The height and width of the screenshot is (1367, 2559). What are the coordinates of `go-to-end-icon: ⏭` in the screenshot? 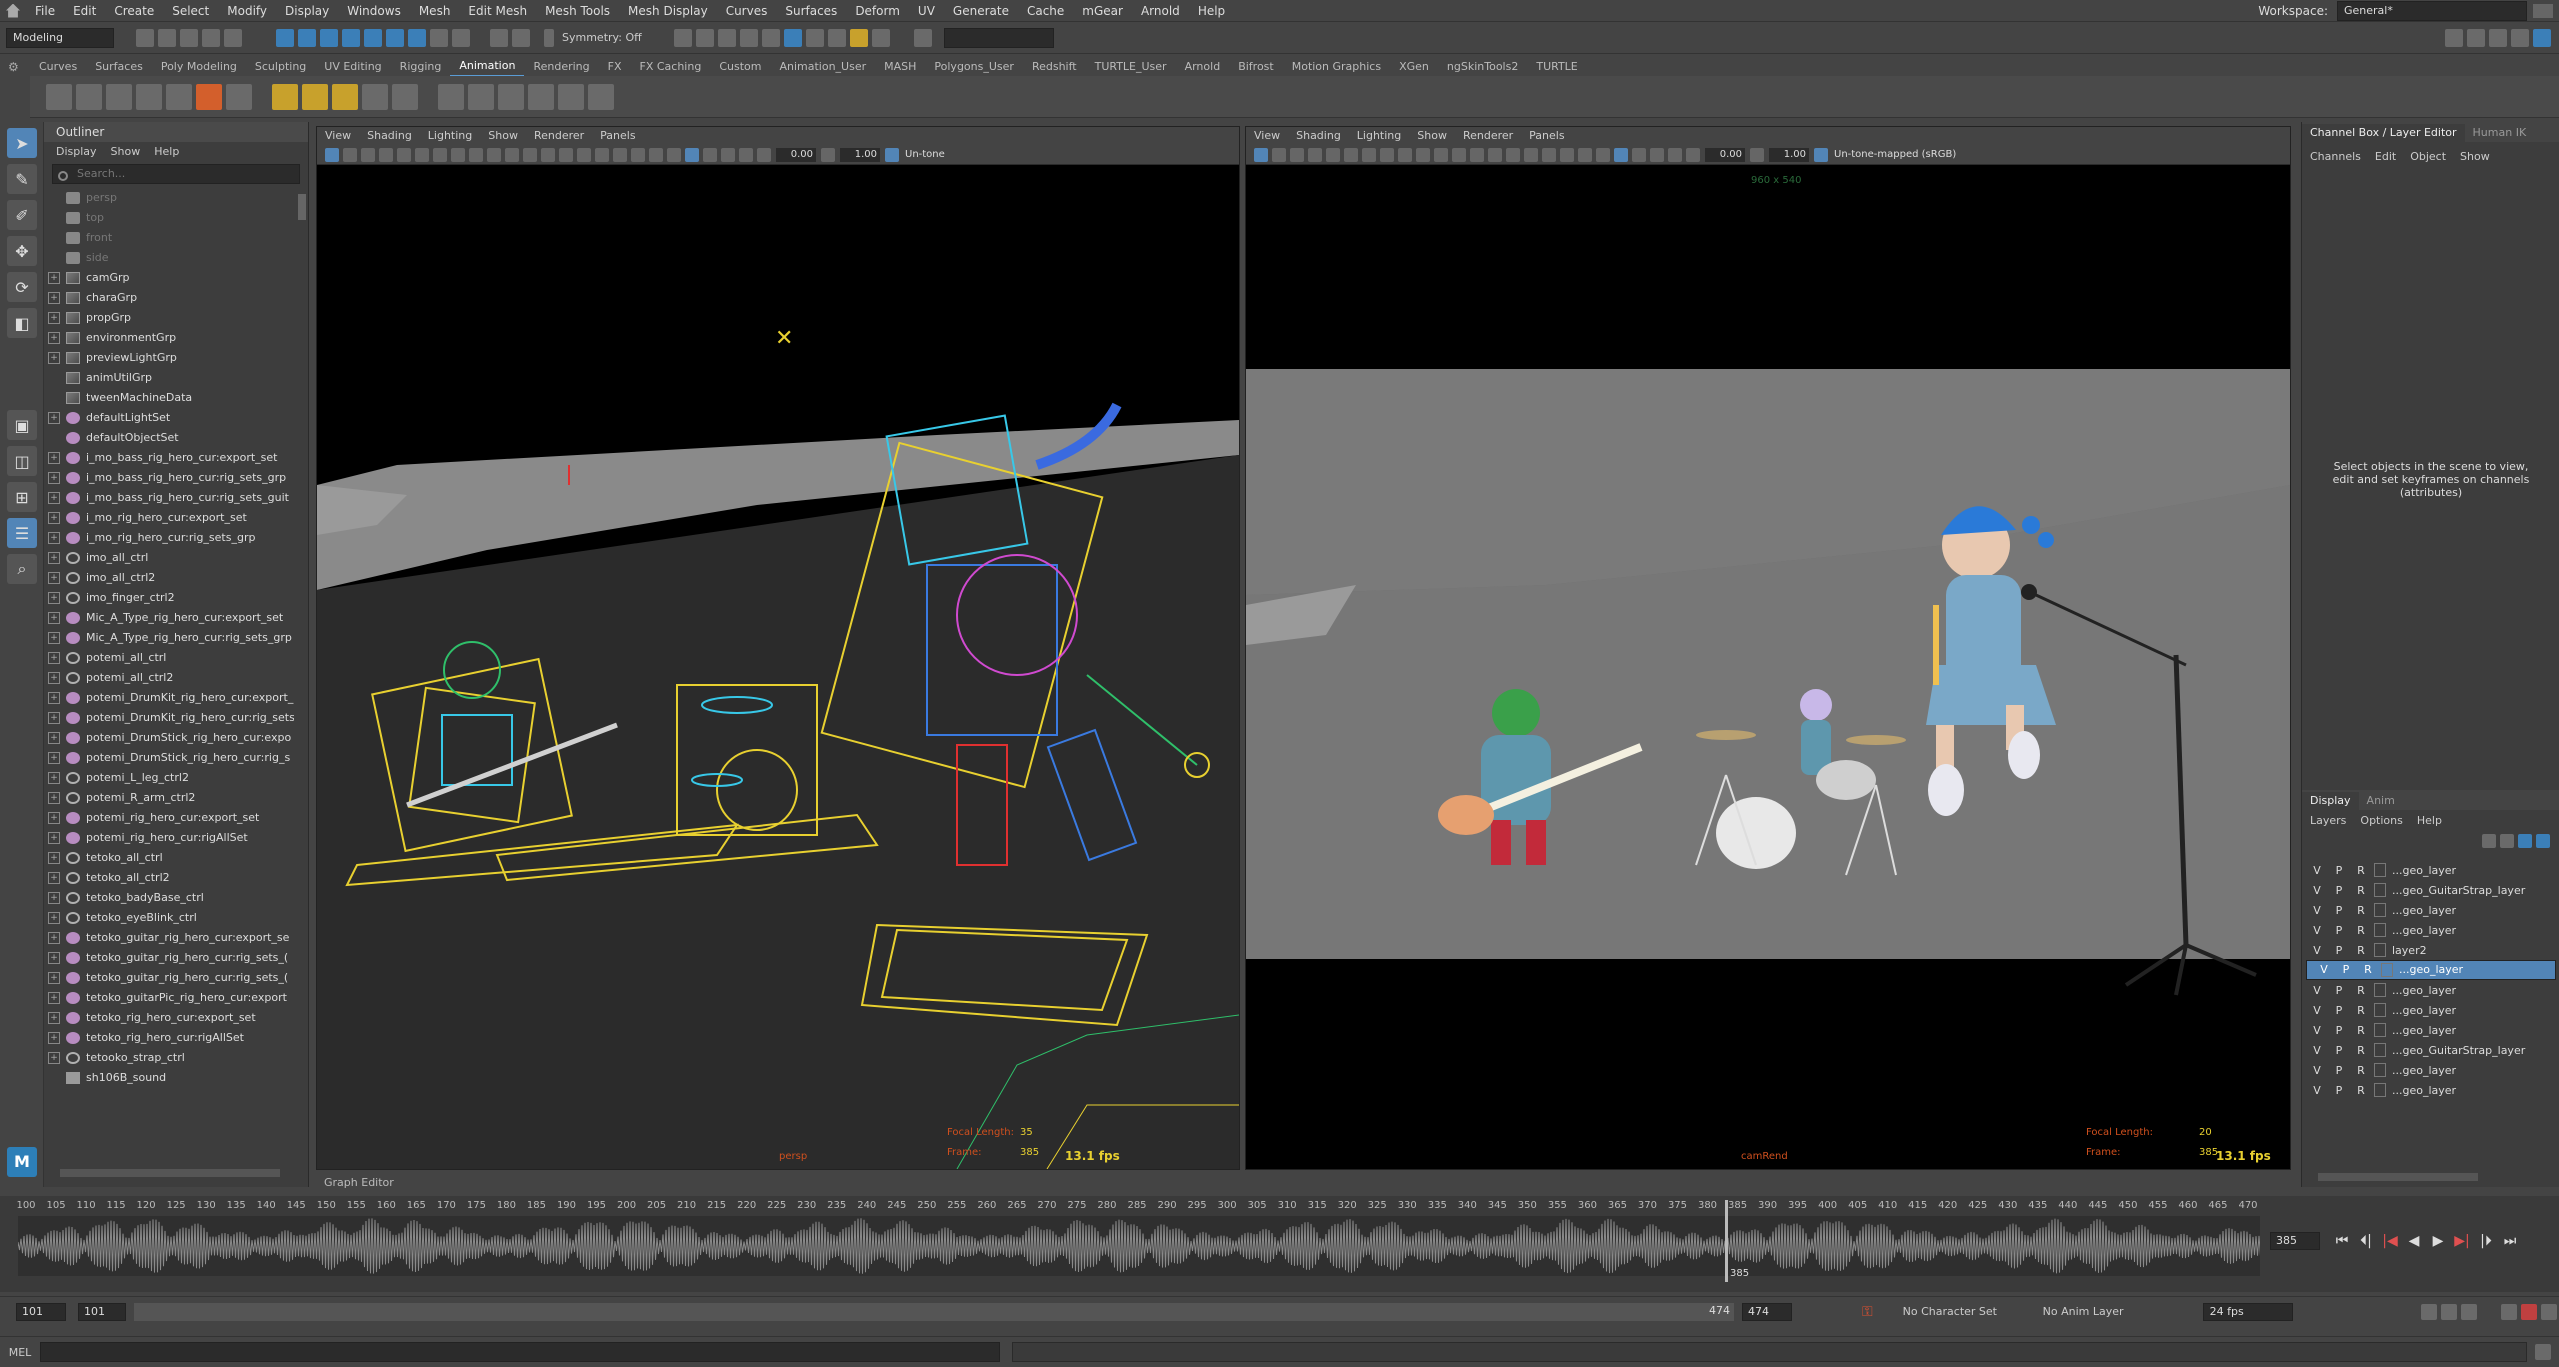 It's located at (2510, 1241).